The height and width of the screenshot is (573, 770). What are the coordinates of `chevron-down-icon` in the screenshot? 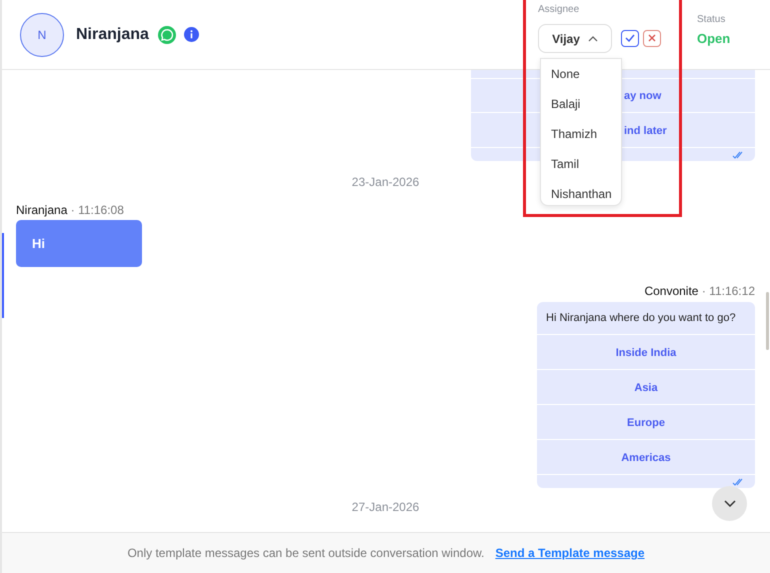 It's located at (730, 503).